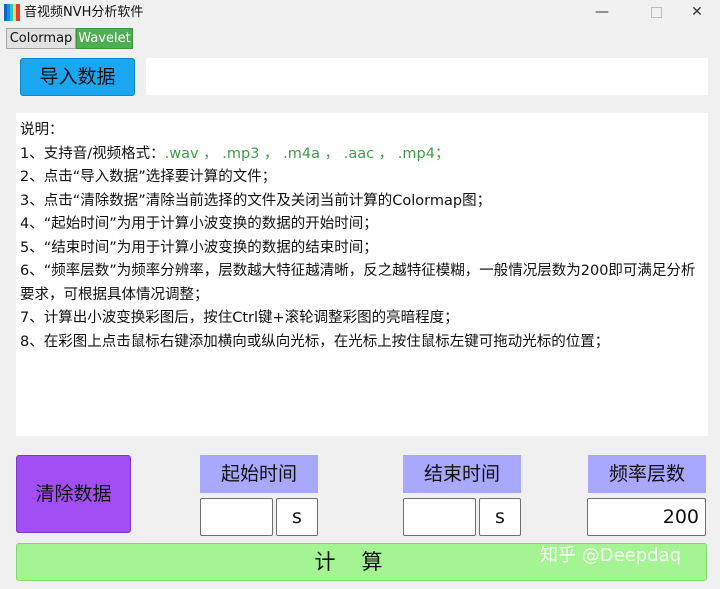  I want to click on close-button: ✕, so click(697, 12).